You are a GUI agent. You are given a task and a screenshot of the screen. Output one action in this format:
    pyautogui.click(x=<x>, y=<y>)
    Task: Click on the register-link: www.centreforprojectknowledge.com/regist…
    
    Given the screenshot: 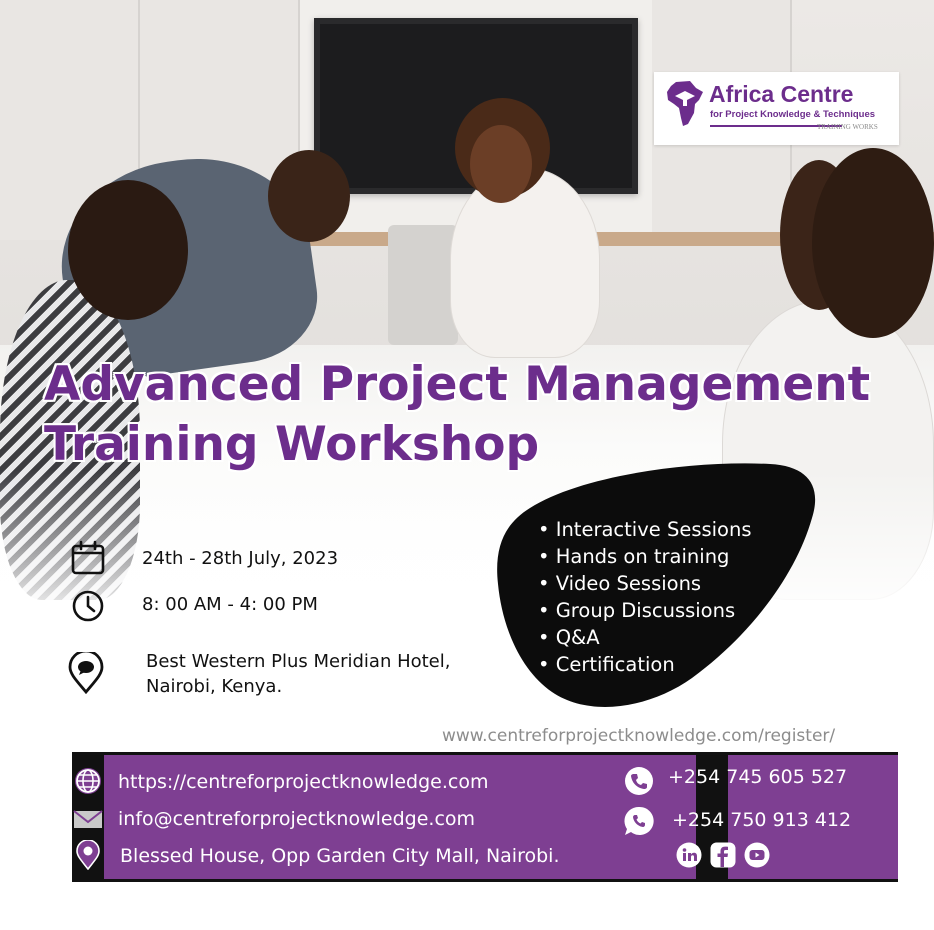 What is the action you would take?
    pyautogui.click(x=638, y=736)
    